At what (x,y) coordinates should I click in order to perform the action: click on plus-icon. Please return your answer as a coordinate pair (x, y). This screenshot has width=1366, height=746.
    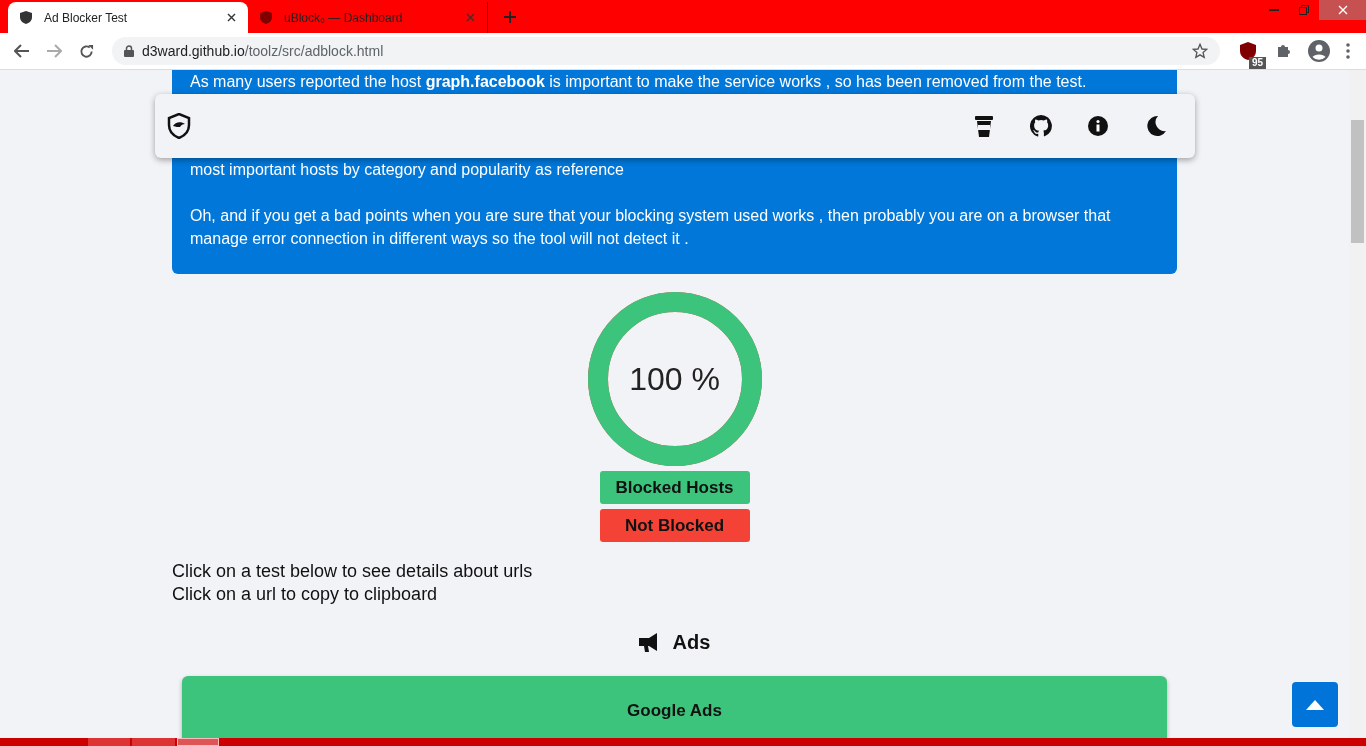
    Looking at the image, I should click on (510, 17).